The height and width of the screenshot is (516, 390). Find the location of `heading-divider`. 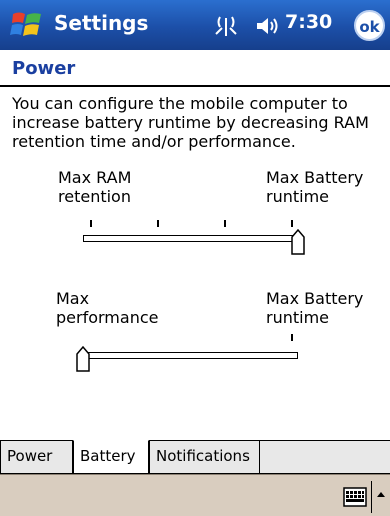

heading-divider is located at coordinates (195, 86).